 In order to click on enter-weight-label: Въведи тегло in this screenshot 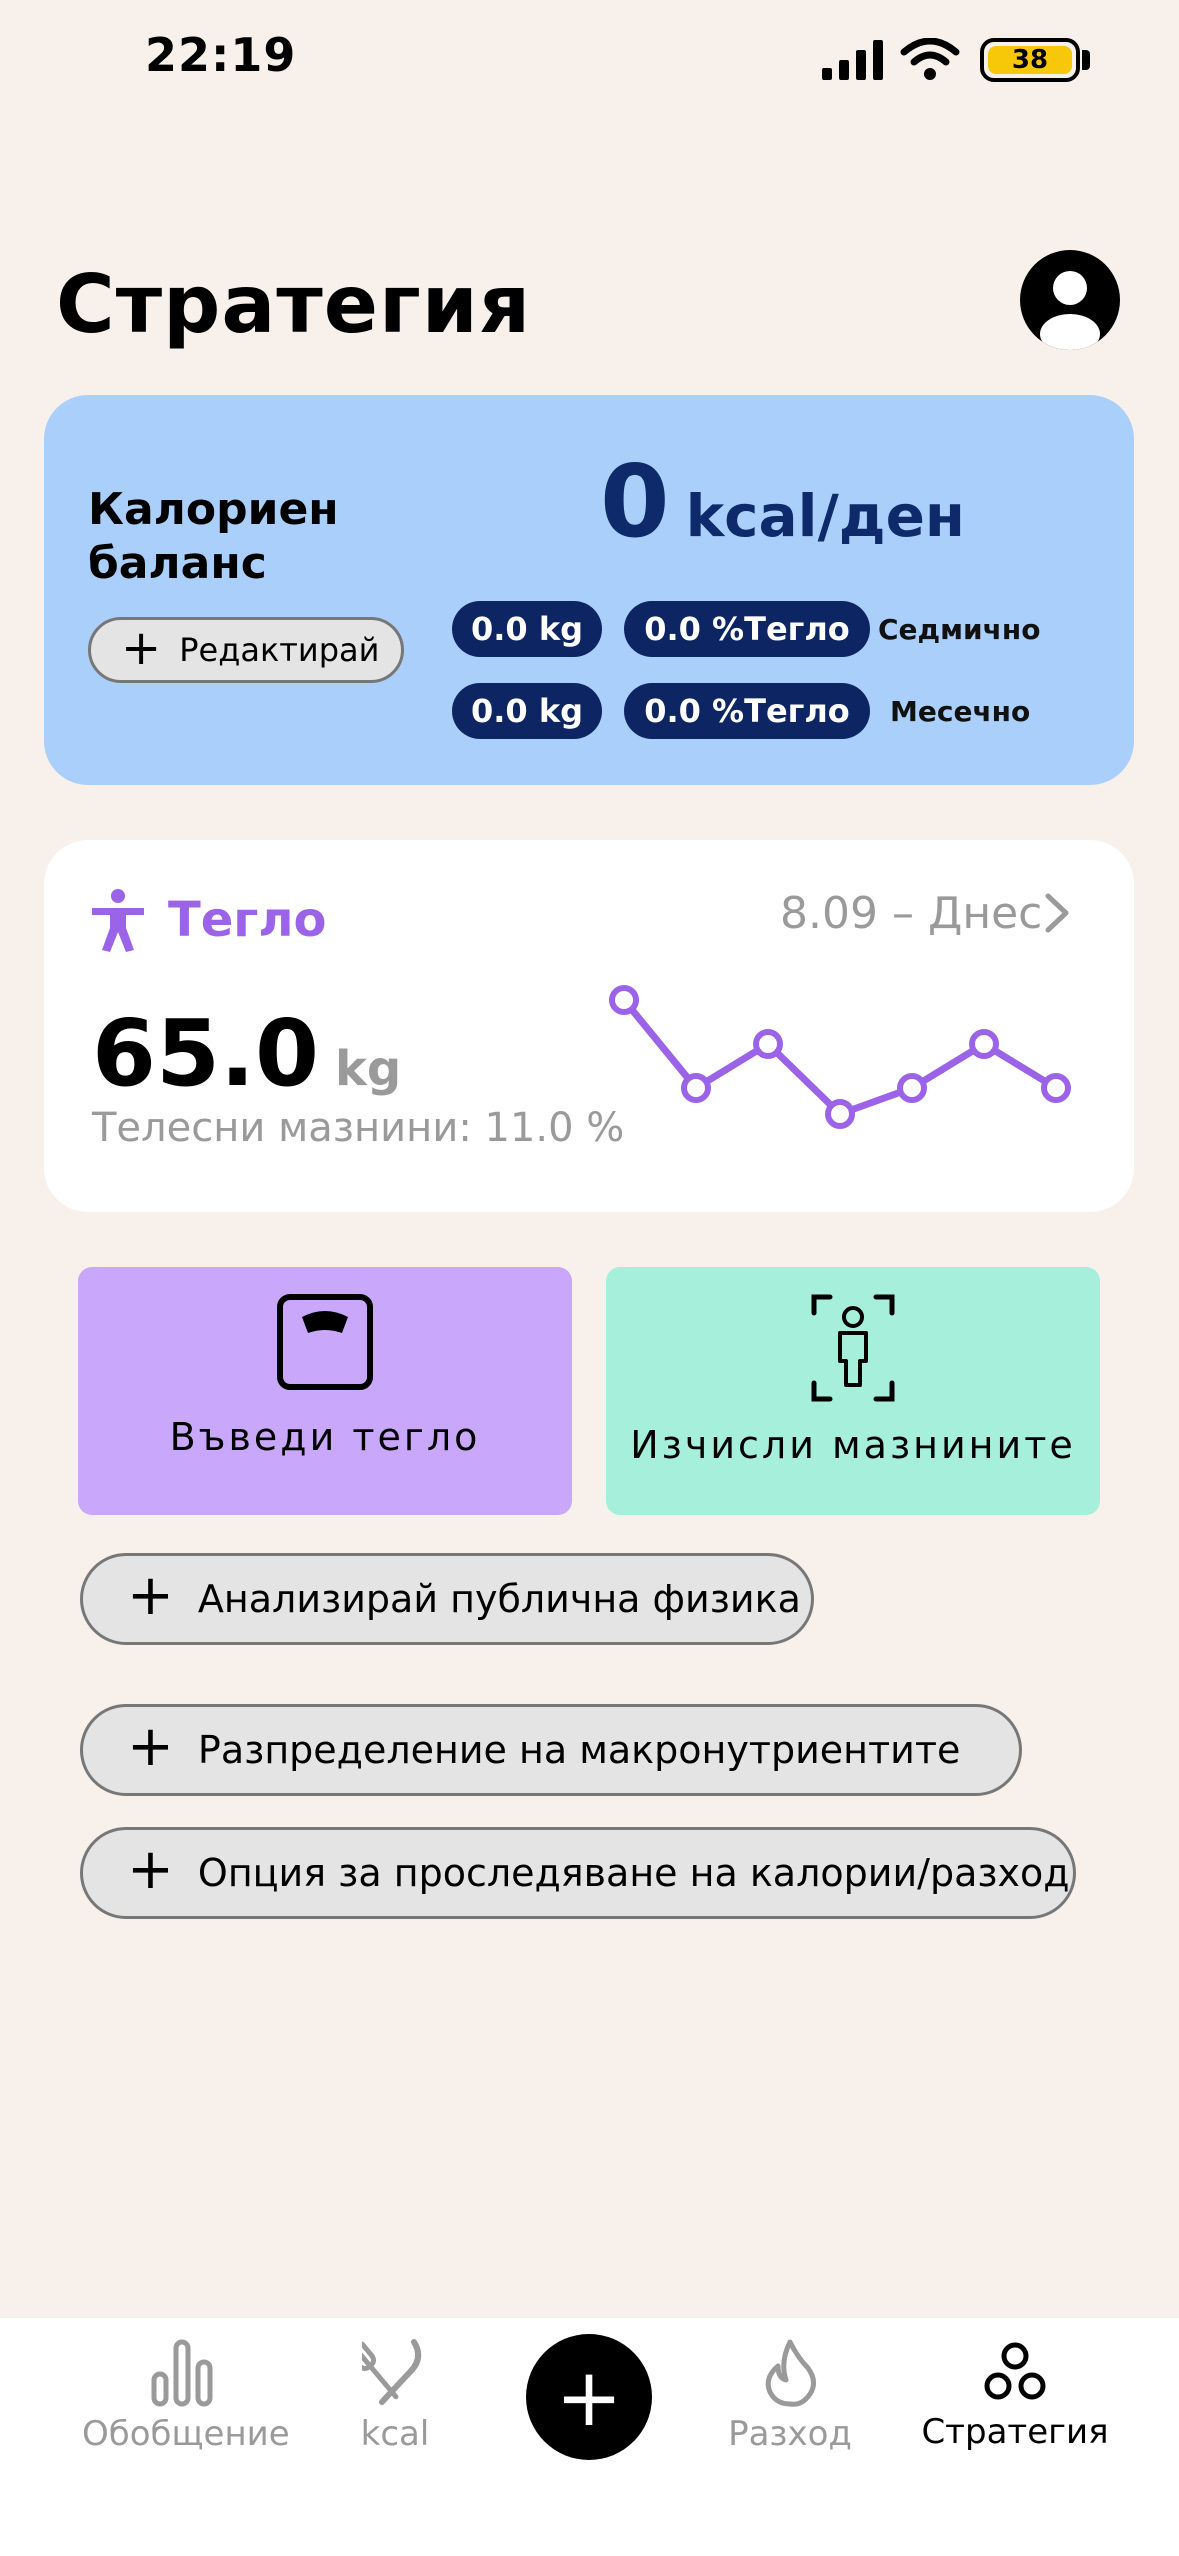, I will do `click(325, 1437)`.